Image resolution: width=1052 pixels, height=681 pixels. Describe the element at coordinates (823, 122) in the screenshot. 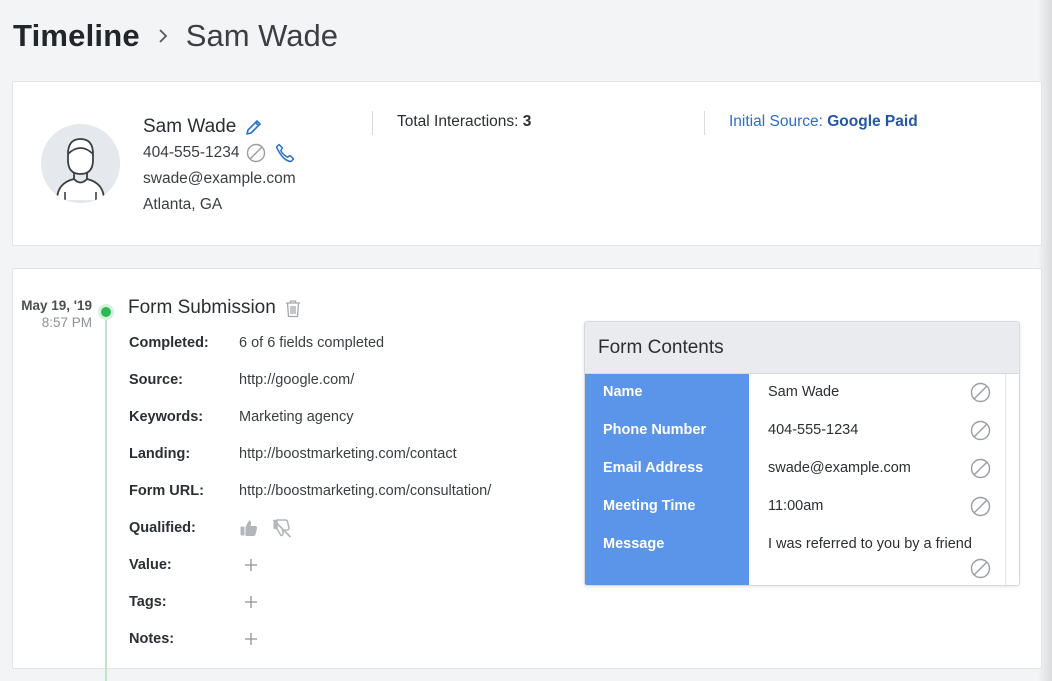

I see `initial-source-stat: Initial Source: Google Paid` at that location.